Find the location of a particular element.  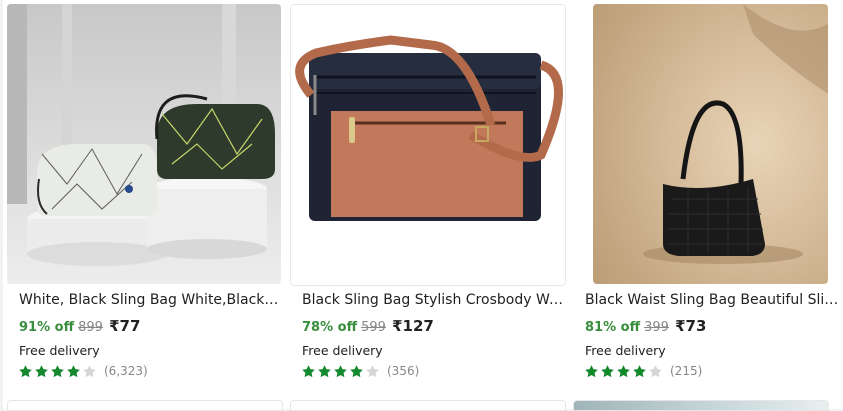

mrp-price: 599 is located at coordinates (373, 327).